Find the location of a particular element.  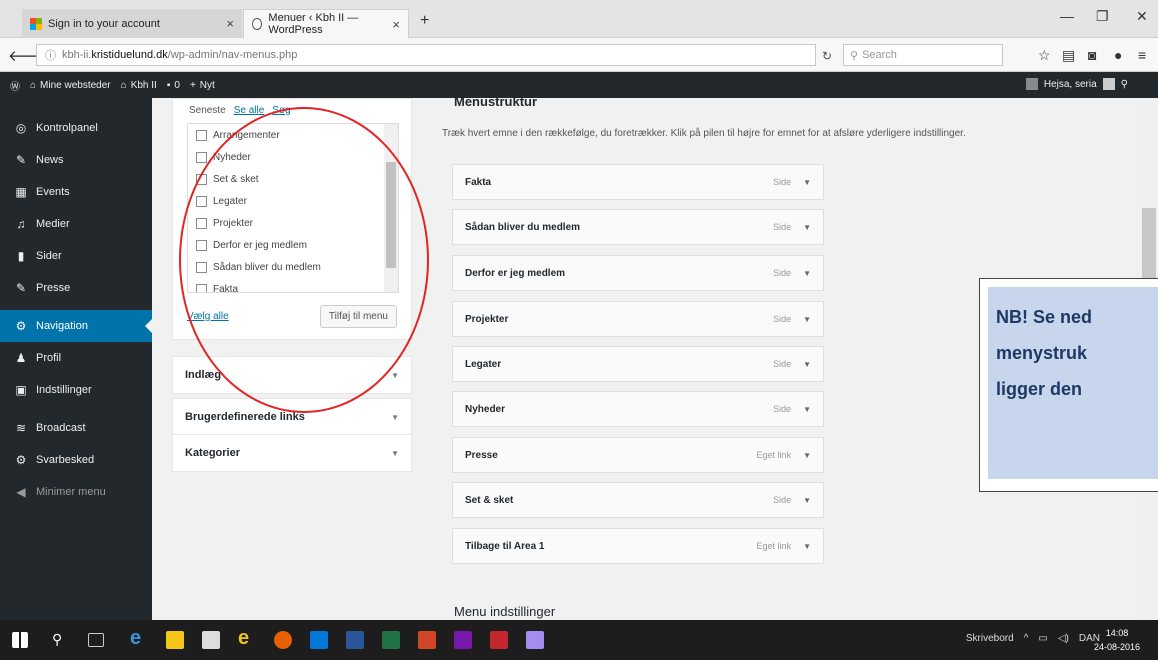

tab-title: Menuer ‹ Kbh II — WordPress is located at coordinates (313, 24).